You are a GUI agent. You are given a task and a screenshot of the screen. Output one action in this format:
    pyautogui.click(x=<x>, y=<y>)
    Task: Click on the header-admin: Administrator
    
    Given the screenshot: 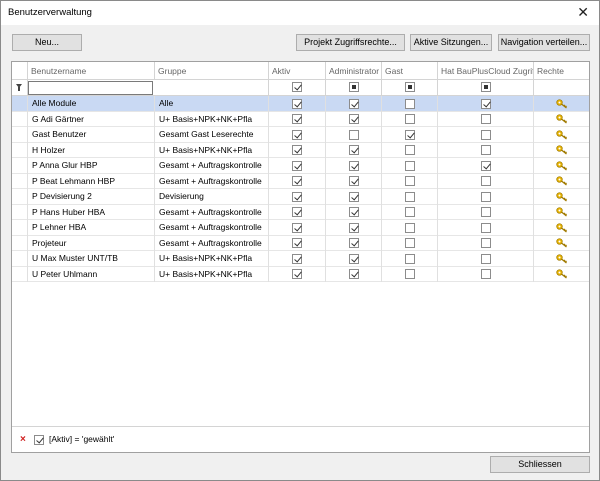 What is the action you would take?
    pyautogui.click(x=354, y=71)
    